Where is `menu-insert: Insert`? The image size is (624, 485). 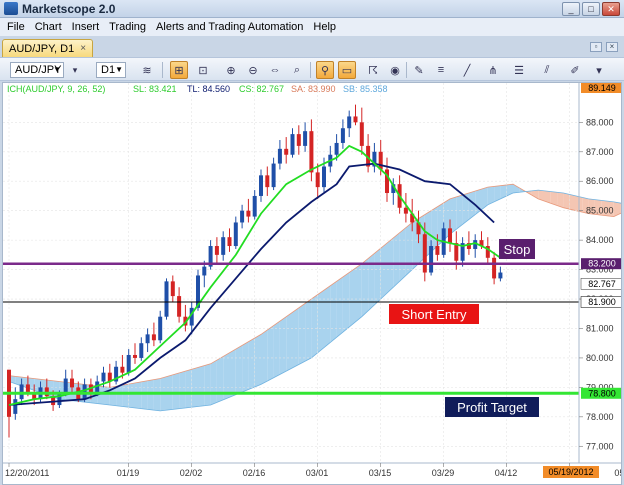
menu-insert: Insert is located at coordinates (86, 27).